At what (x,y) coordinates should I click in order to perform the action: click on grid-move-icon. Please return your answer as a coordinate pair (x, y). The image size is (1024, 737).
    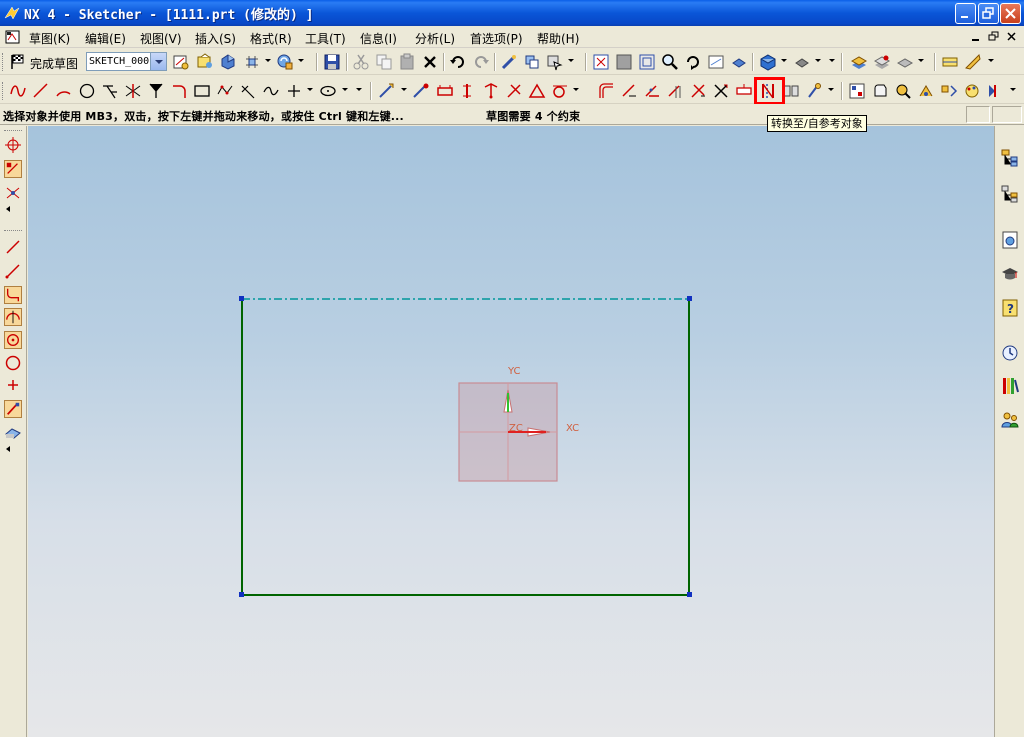
    Looking at the image, I should click on (252, 62).